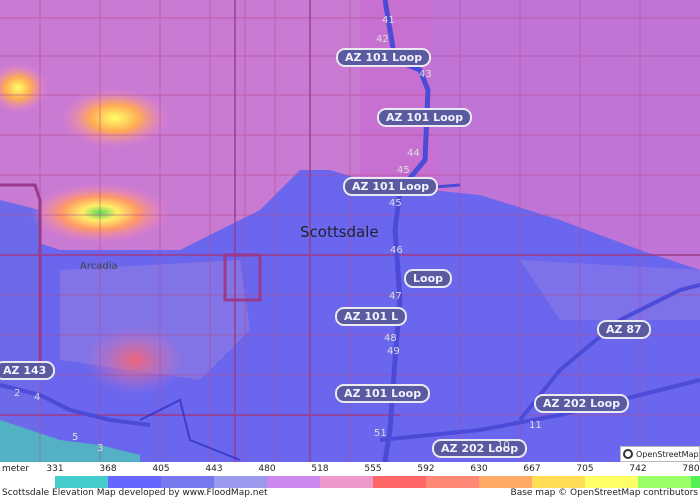 The image size is (700, 500). Describe the element at coordinates (37, 397) in the screenshot. I see `exit-number: 4` at that location.